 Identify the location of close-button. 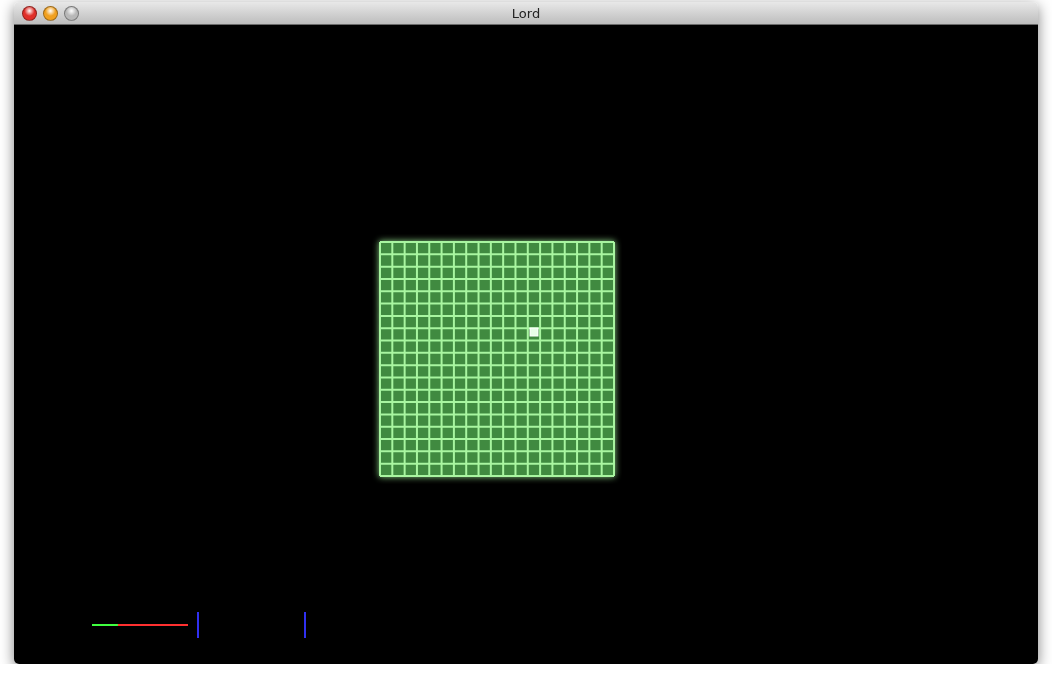
(29, 13).